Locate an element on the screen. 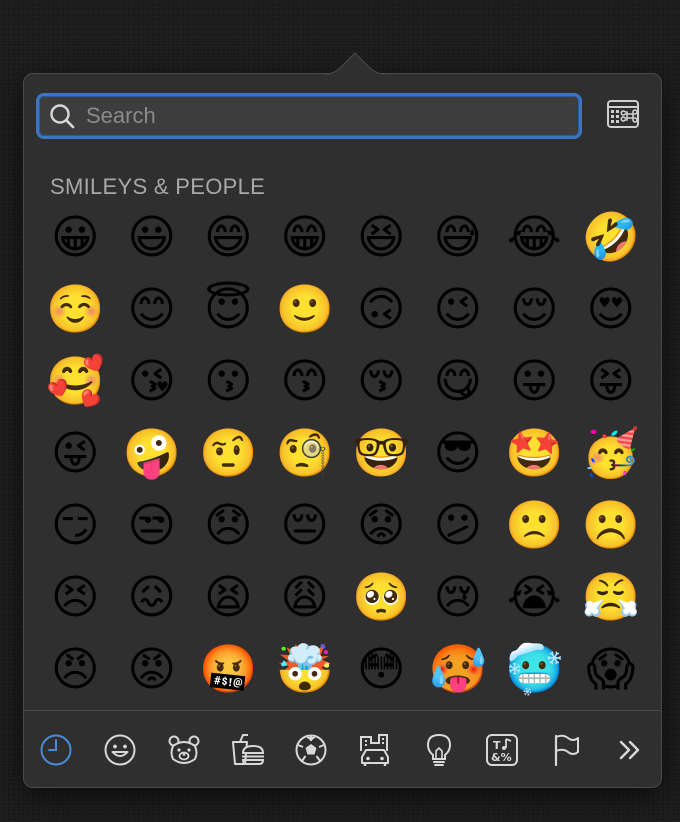 The height and width of the screenshot is (822, 680). emoji-item: 😆 is located at coordinates (381, 238).